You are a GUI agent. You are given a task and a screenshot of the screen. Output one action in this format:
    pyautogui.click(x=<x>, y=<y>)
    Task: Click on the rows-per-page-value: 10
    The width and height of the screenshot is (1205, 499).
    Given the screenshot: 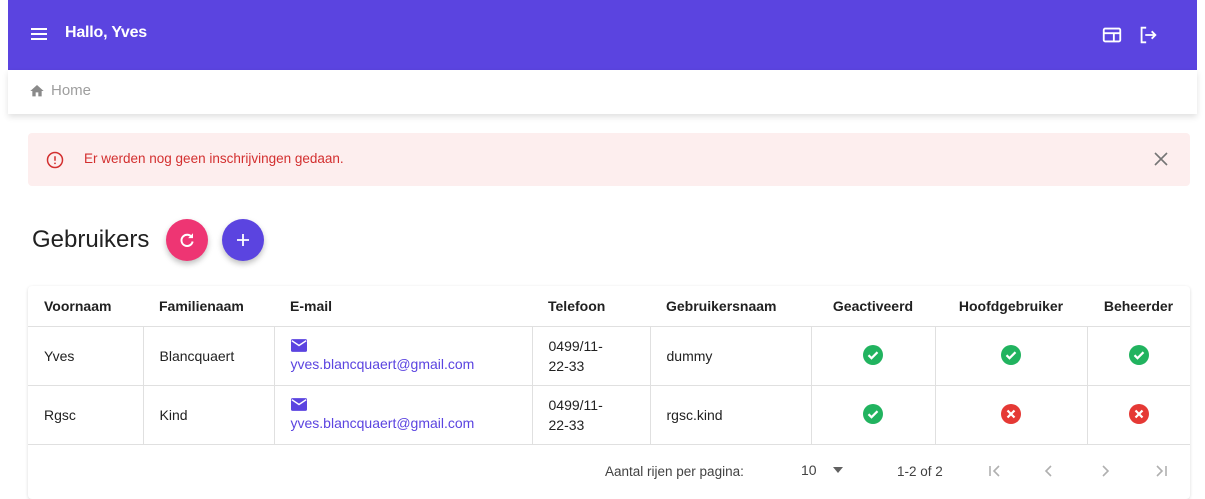 What is the action you would take?
    pyautogui.click(x=809, y=470)
    